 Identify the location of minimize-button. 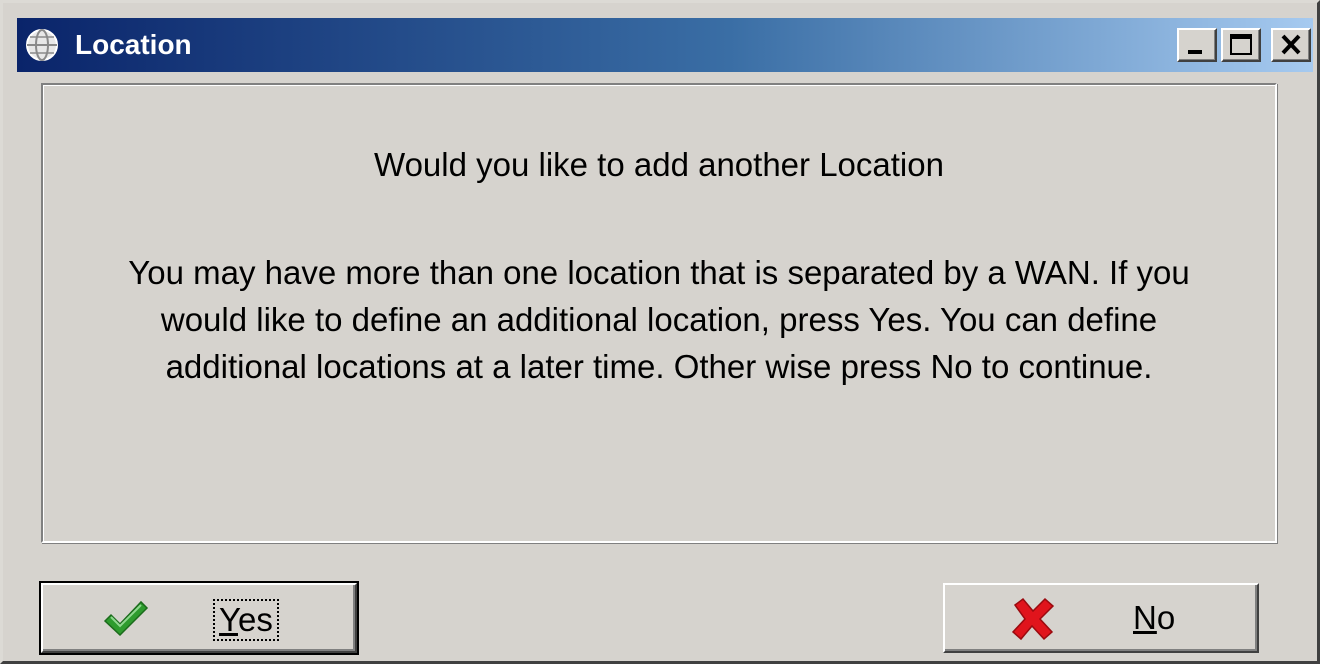
(1197, 45).